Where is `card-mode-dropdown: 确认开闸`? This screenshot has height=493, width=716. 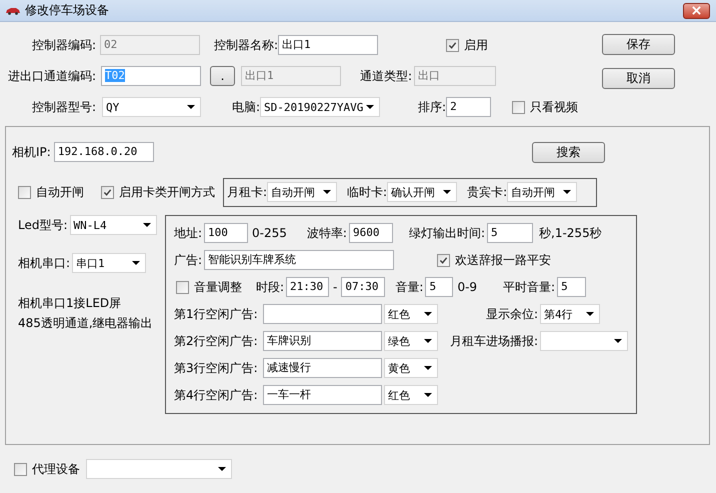
card-mode-dropdown: 确认开闸 is located at coordinates (422, 192).